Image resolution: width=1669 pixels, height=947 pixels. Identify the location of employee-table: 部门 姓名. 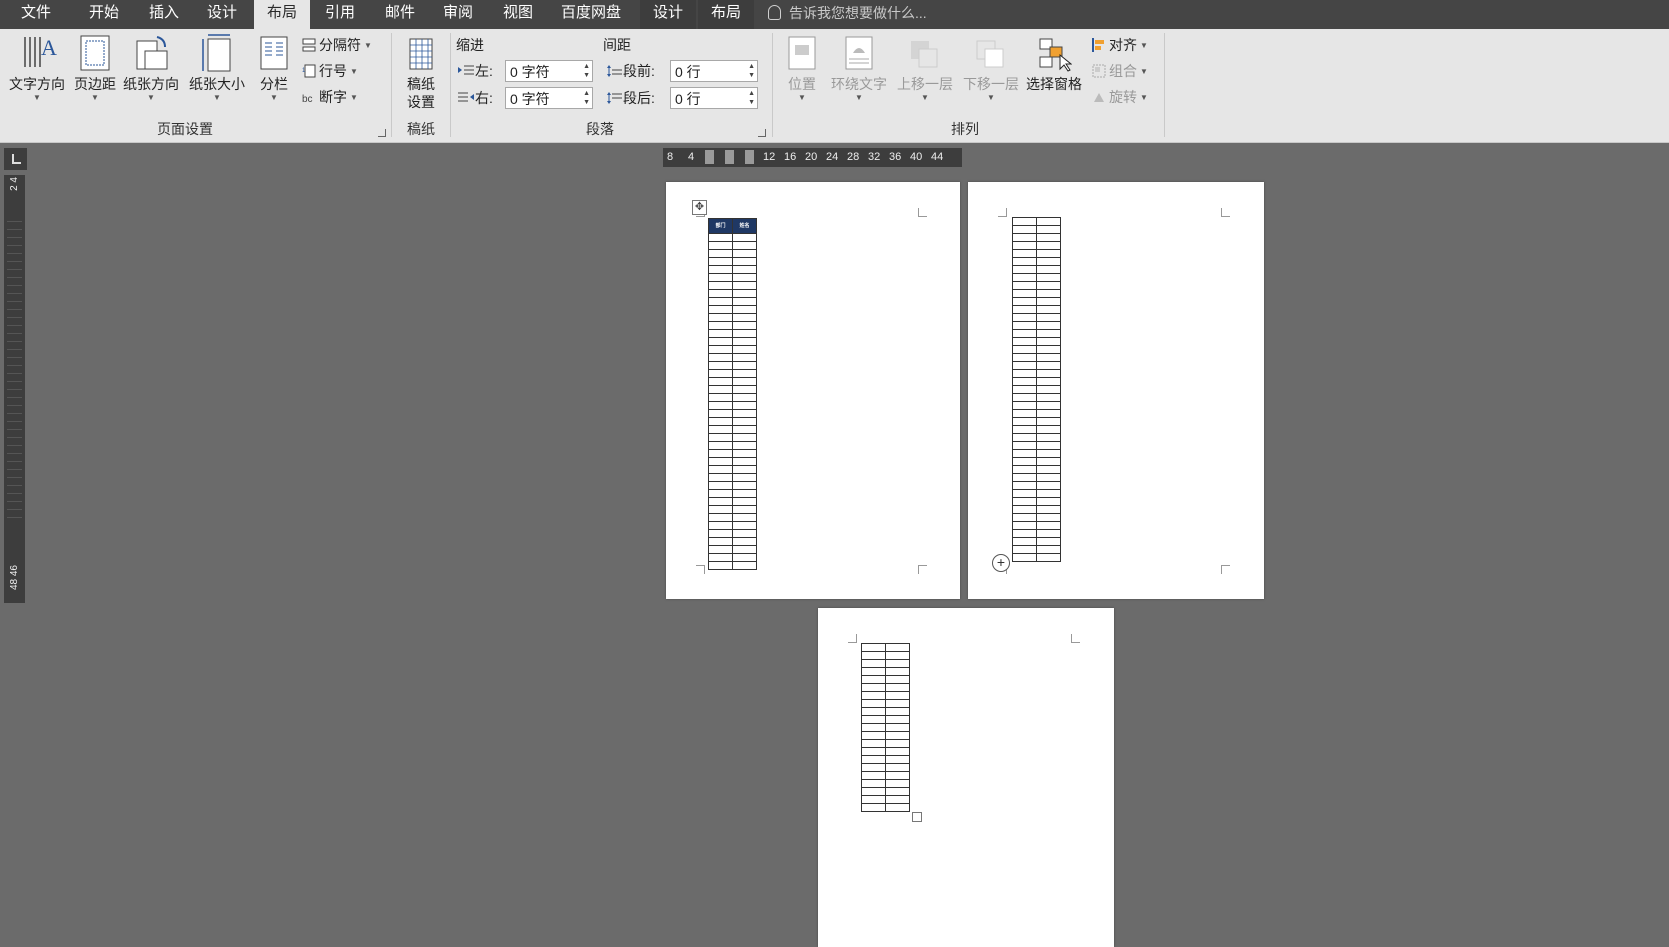
(732, 394).